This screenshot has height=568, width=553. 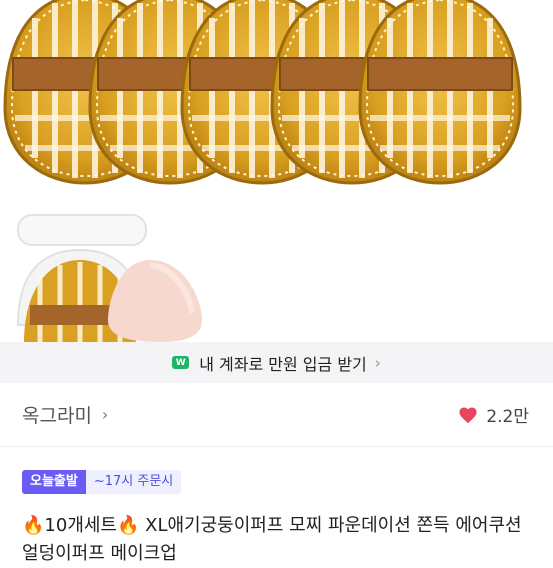 What do you see at coordinates (283, 364) in the screenshot?
I see `deposit-banner-text: 내 계좌로 만원 입금 받기` at bounding box center [283, 364].